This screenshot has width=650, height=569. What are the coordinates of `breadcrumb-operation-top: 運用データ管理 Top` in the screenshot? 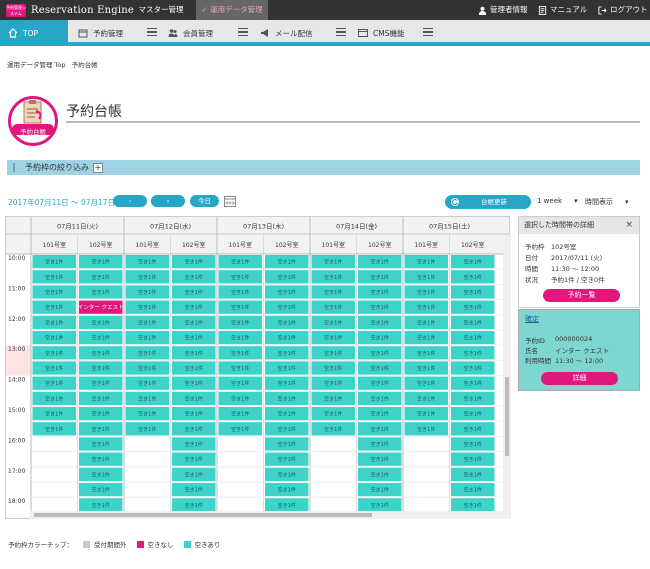 It's located at (36, 65).